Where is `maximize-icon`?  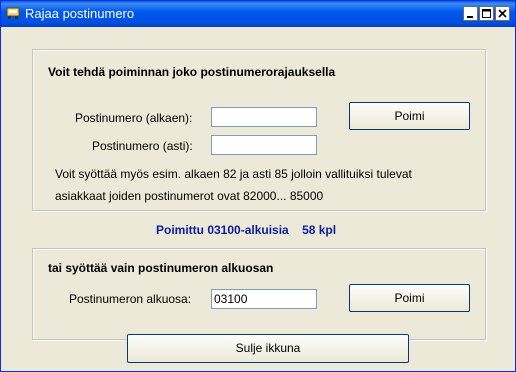
maximize-icon is located at coordinates (486, 13).